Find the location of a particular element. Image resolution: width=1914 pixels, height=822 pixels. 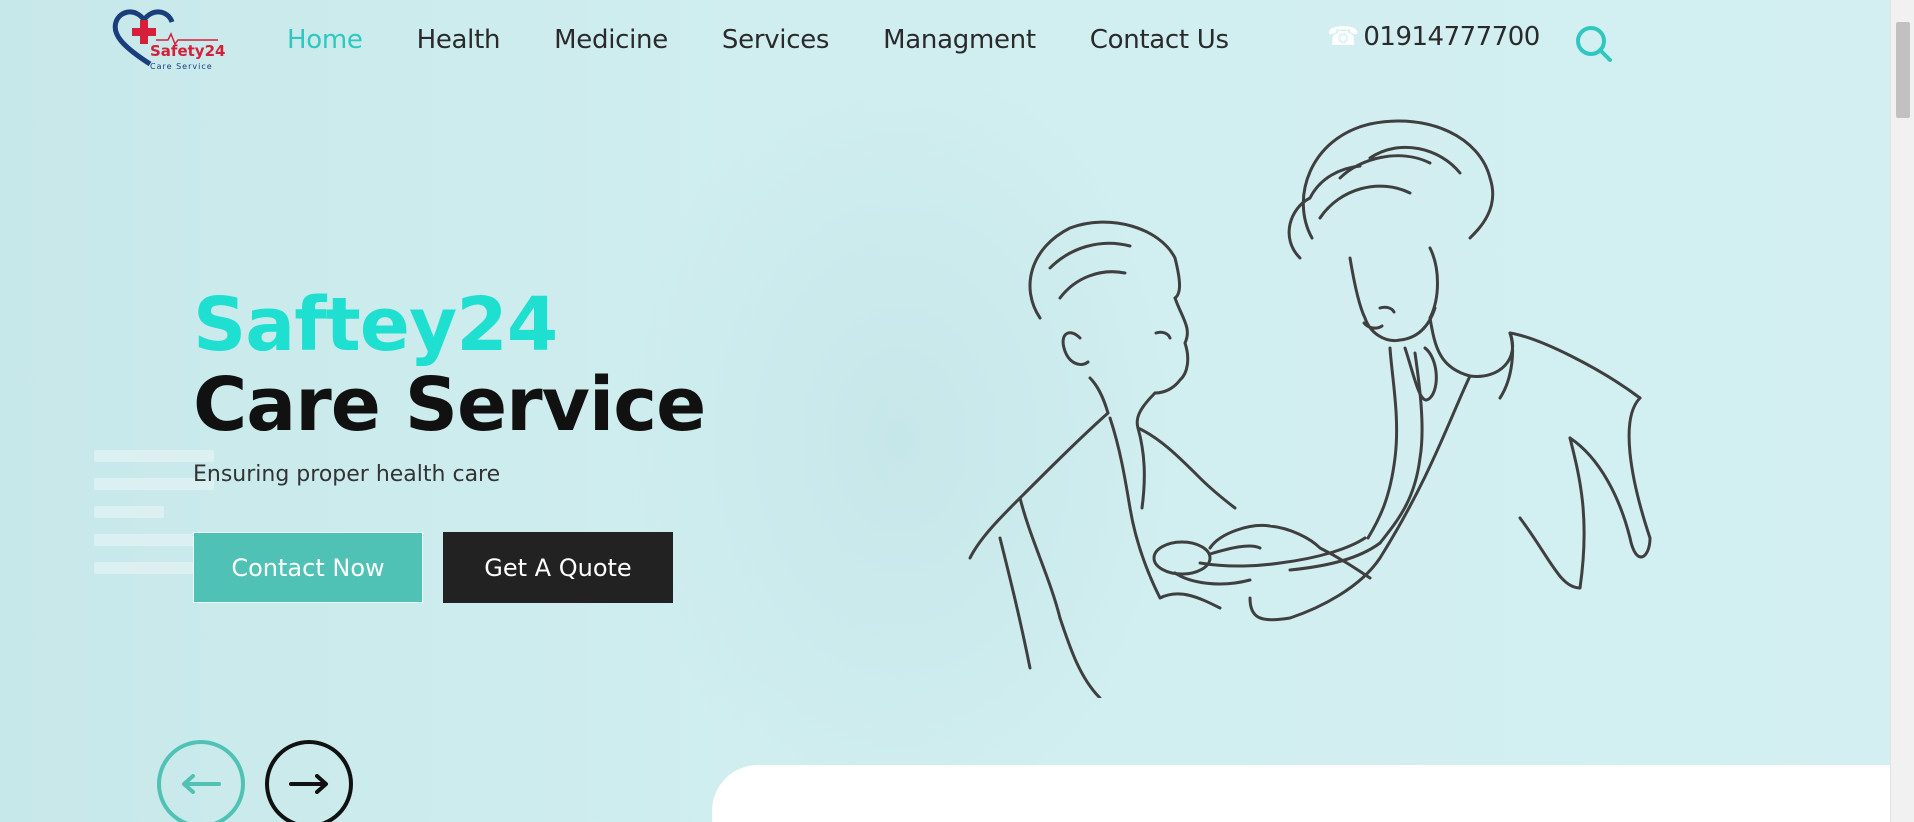

arrow-right-icon is located at coordinates (308, 784).